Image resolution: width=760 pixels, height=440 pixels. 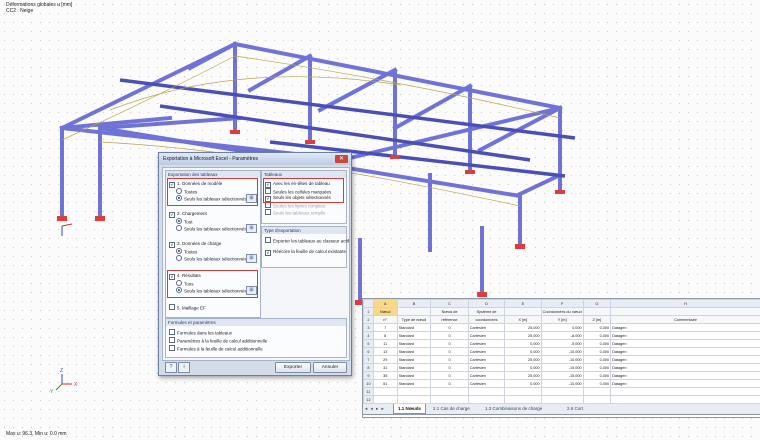 I want to click on row-header: 1, so click(x=368, y=311).